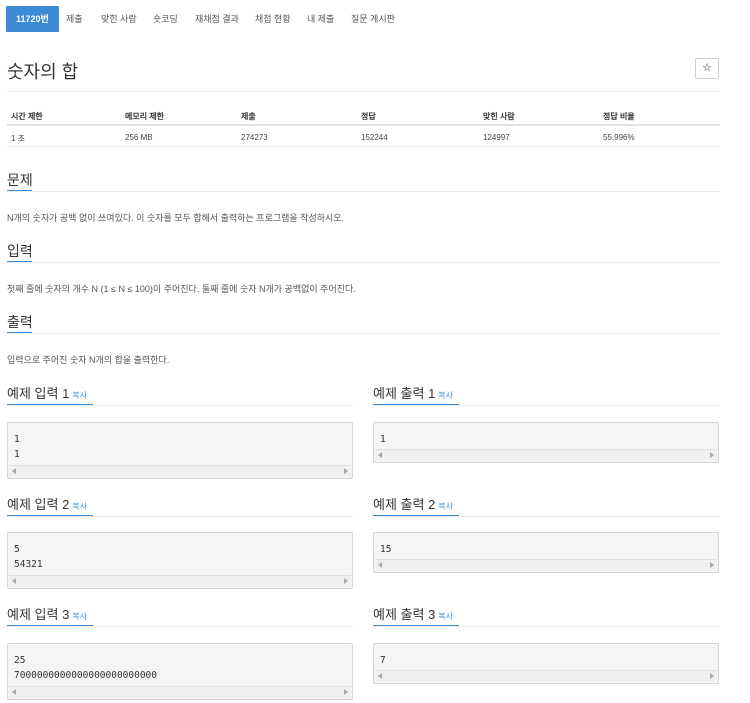  What do you see at coordinates (20, 251) in the screenshot?
I see `input-heading: 입력` at bounding box center [20, 251].